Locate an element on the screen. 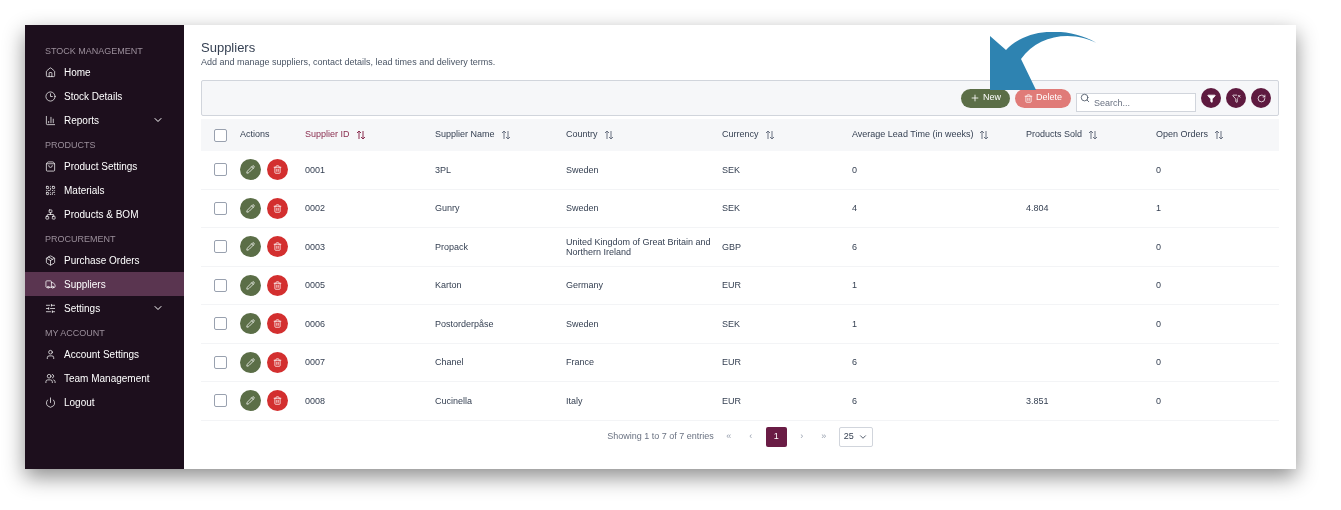 The height and width of the screenshot is (510, 1341). column-header: Products Sold is located at coordinates (1054, 135).